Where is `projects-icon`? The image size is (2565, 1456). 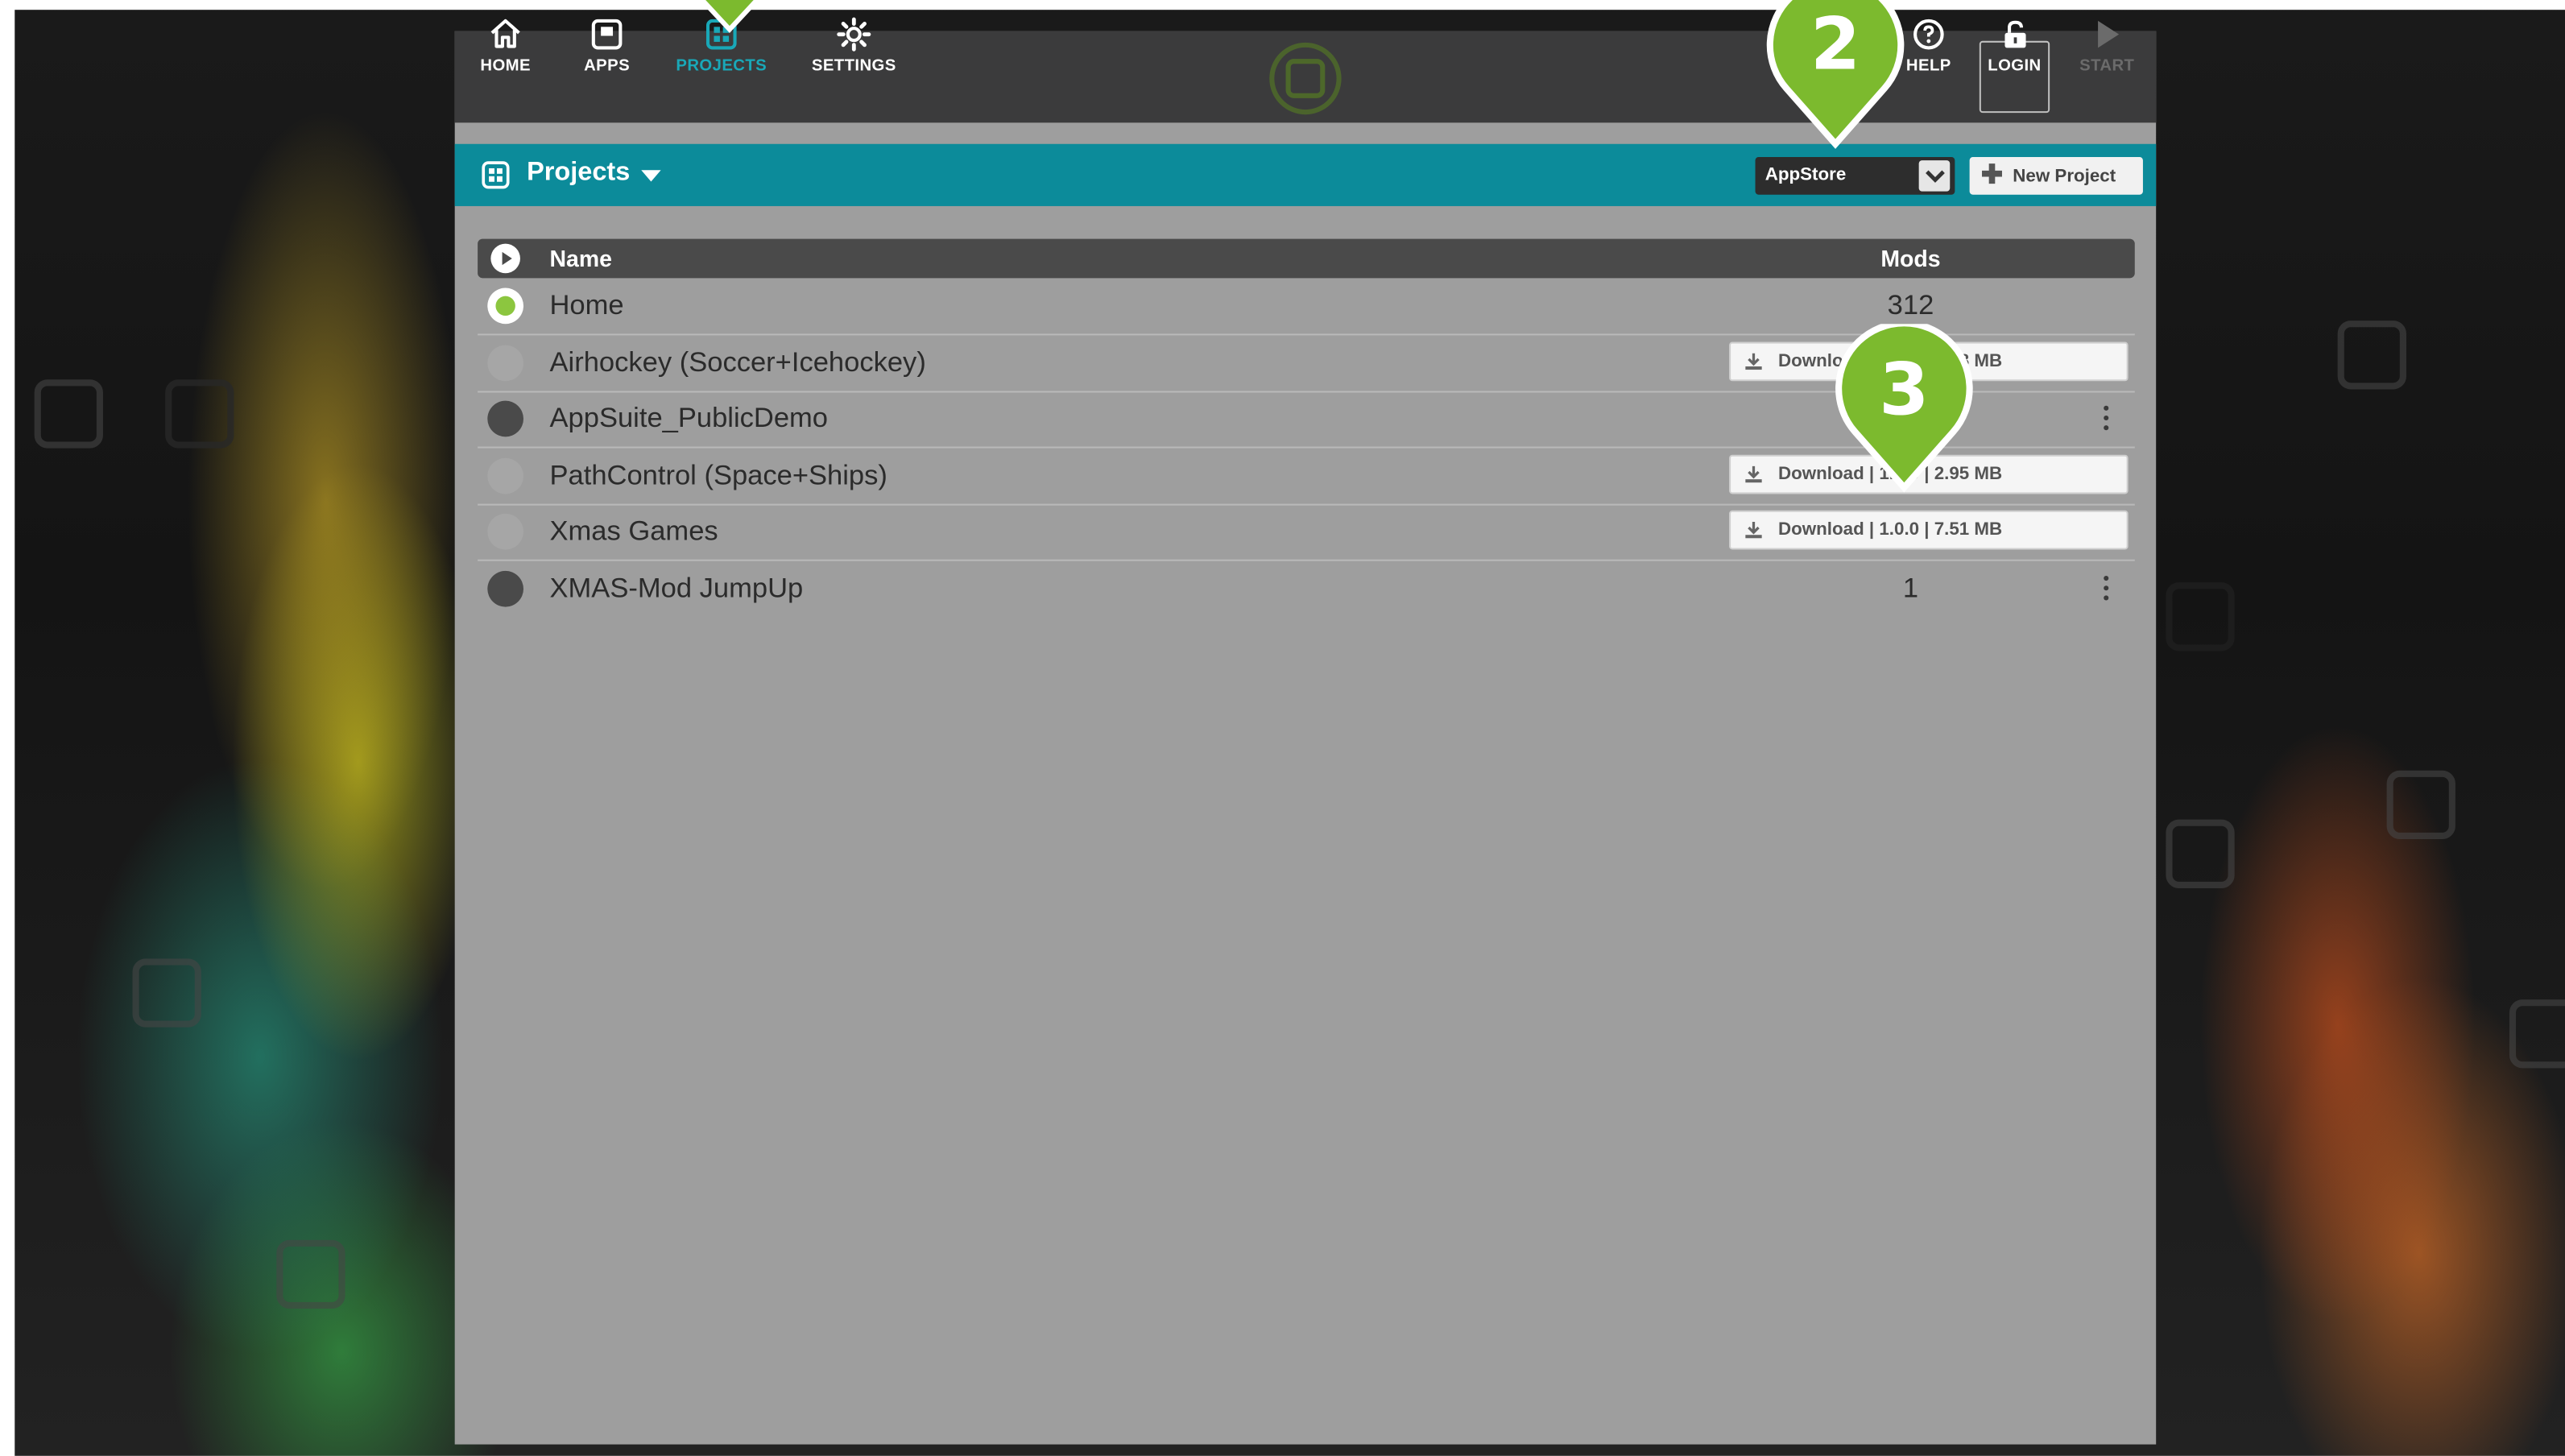
projects-icon is located at coordinates (496, 175).